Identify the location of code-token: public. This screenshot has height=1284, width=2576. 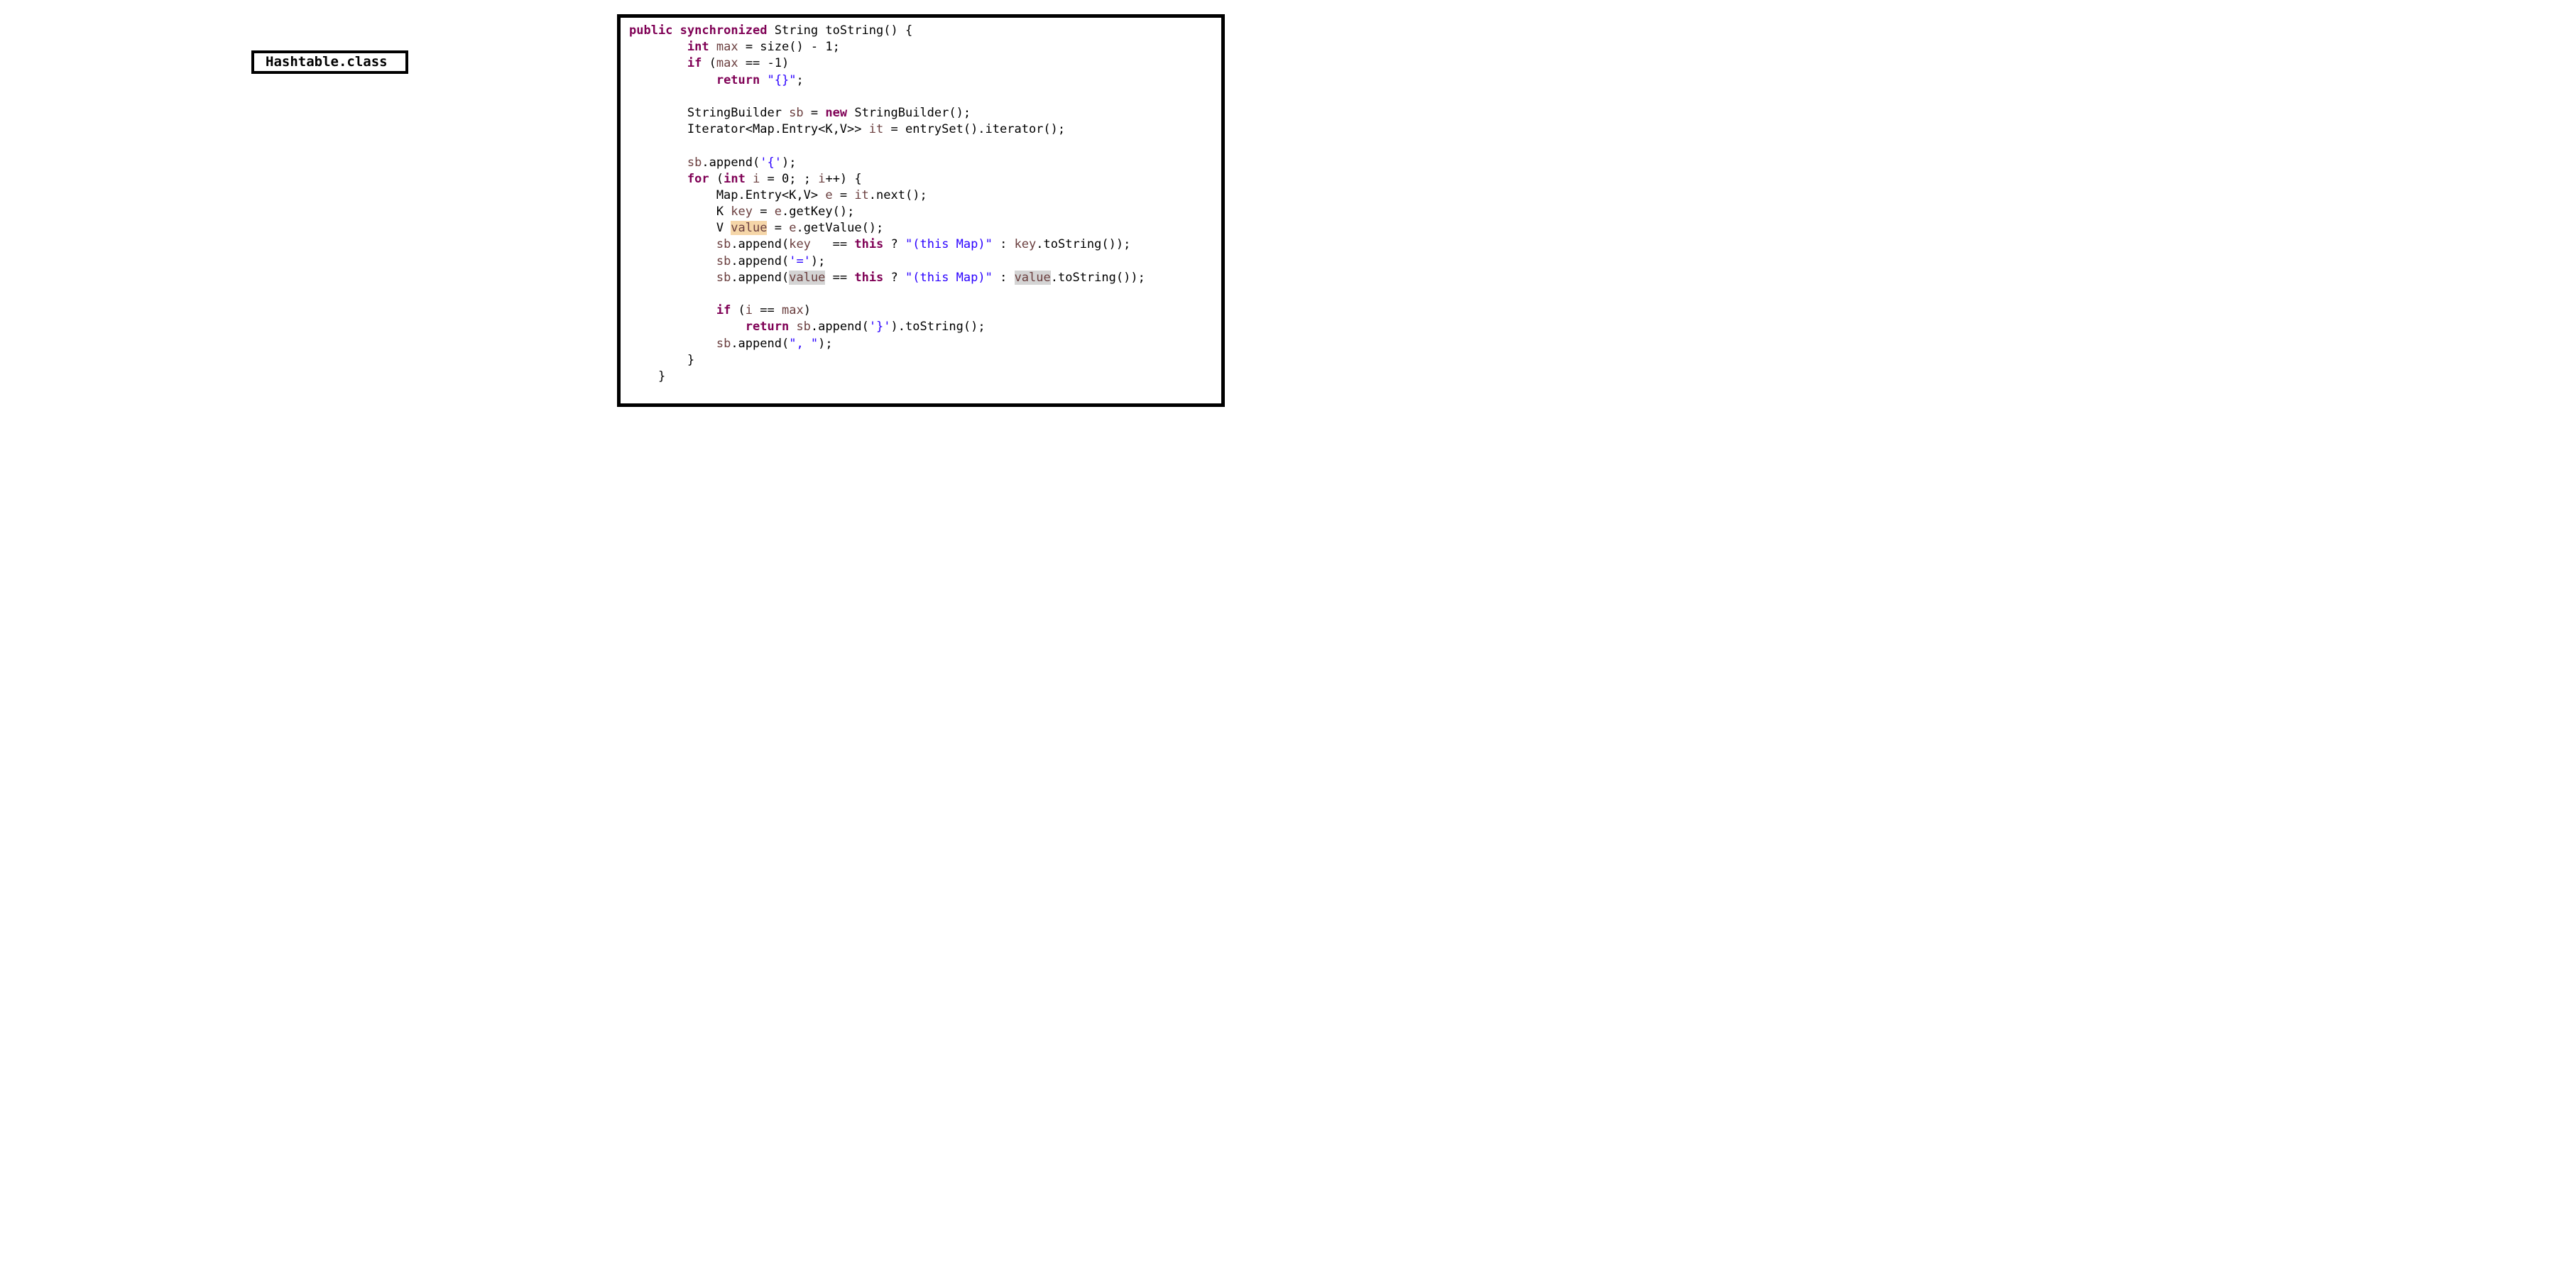
(651, 30).